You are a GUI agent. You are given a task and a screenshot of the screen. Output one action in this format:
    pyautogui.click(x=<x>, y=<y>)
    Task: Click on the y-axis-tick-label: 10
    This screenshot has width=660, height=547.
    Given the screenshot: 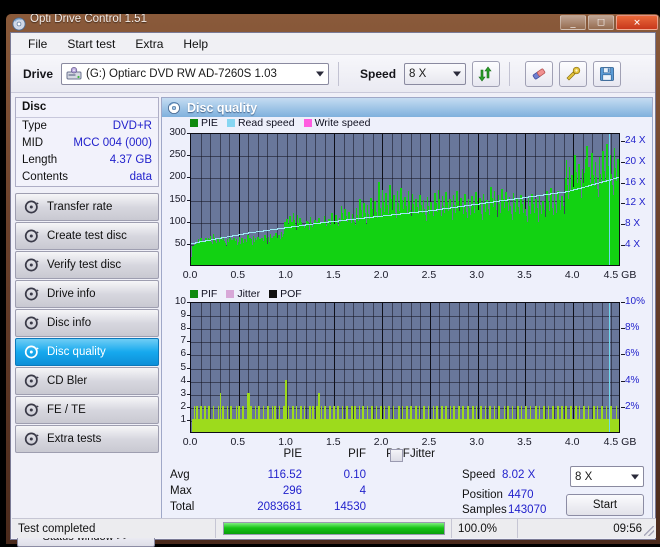 What is the action you would take?
    pyautogui.click(x=180, y=301)
    